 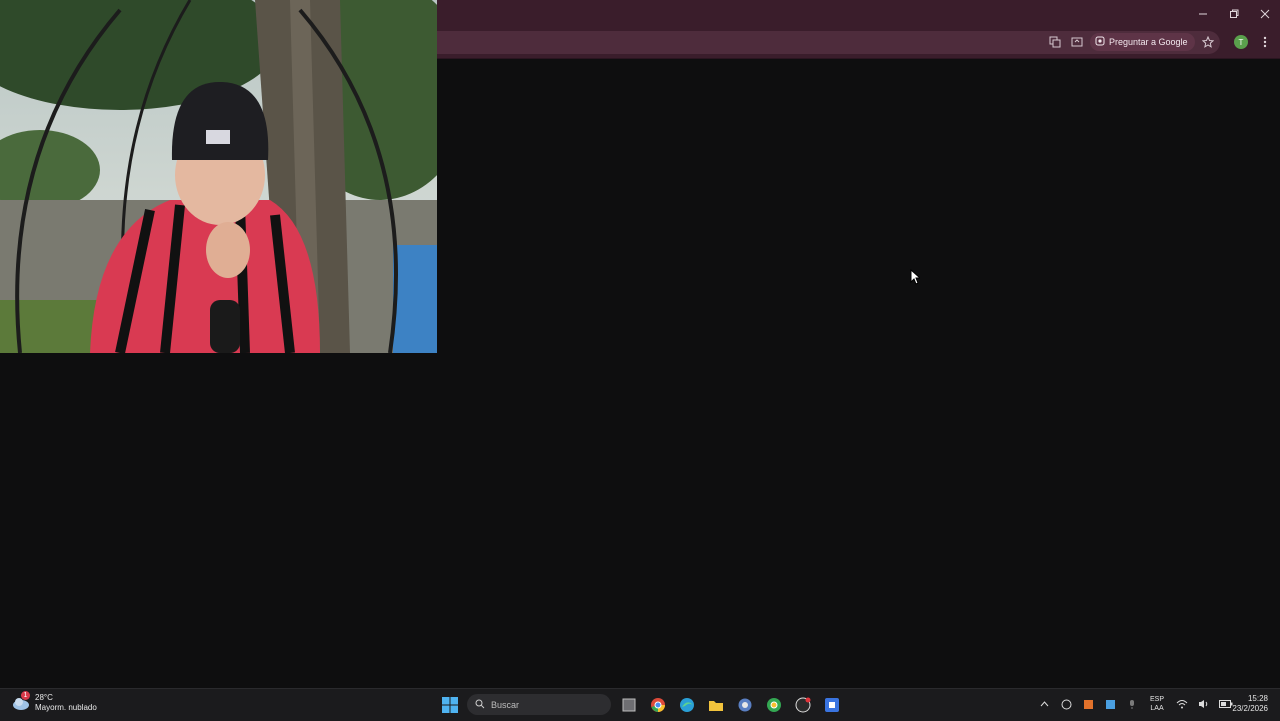 I want to click on mouse-cursor, so click(x=916, y=279).